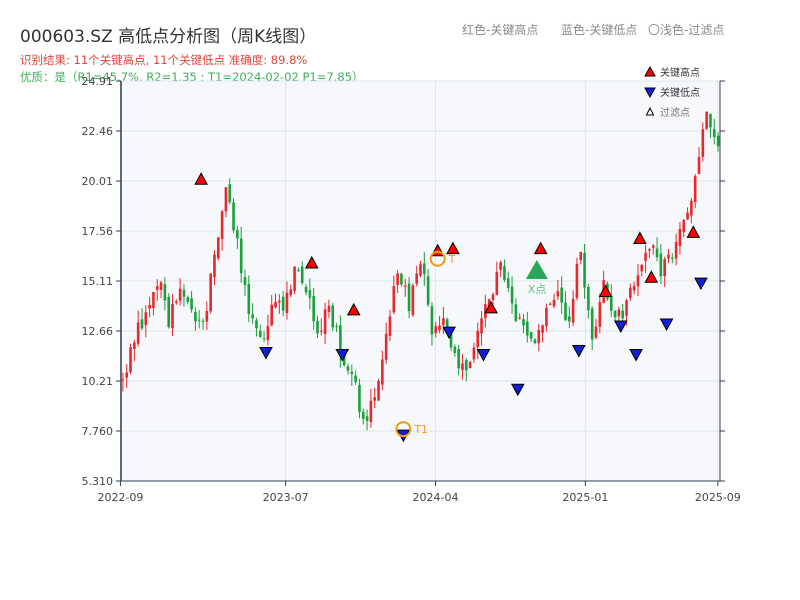 This screenshot has width=800, height=600. I want to click on legend-symbol, so click(650, 71).